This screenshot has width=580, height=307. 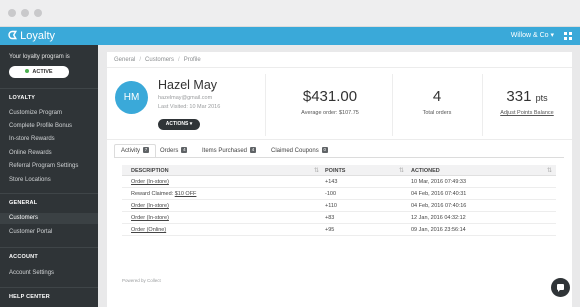 I want to click on table-header: DESCRIPTION ⇅ POINTS ⇅ ACTIONED ⇅, so click(x=339, y=170).